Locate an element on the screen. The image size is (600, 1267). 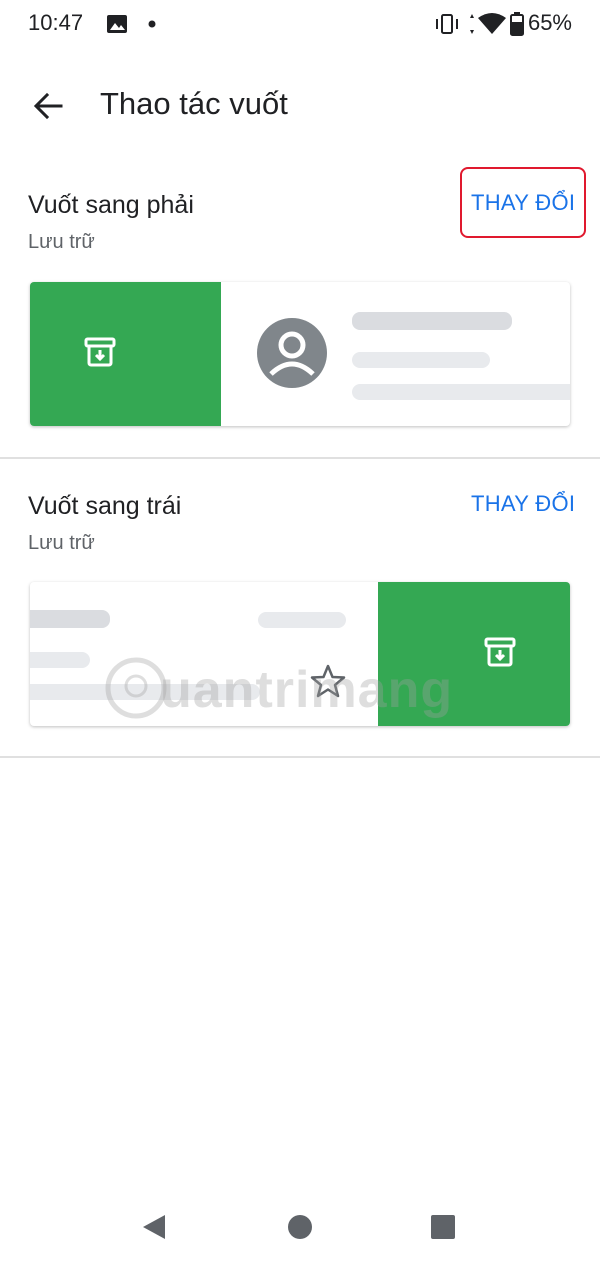
nav-home-icon is located at coordinates (300, 1227).